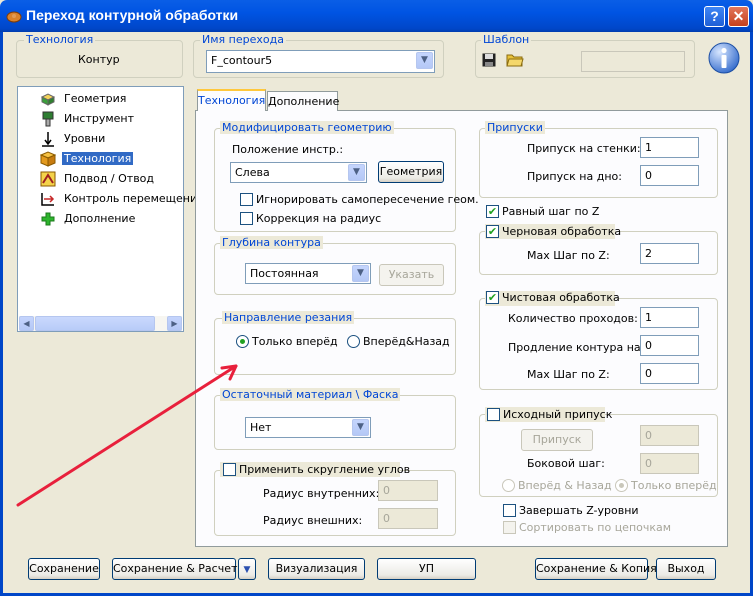 This screenshot has height=596, width=753. What do you see at coordinates (48, 199) in the screenshot?
I see `motion-control-icon` at bounding box center [48, 199].